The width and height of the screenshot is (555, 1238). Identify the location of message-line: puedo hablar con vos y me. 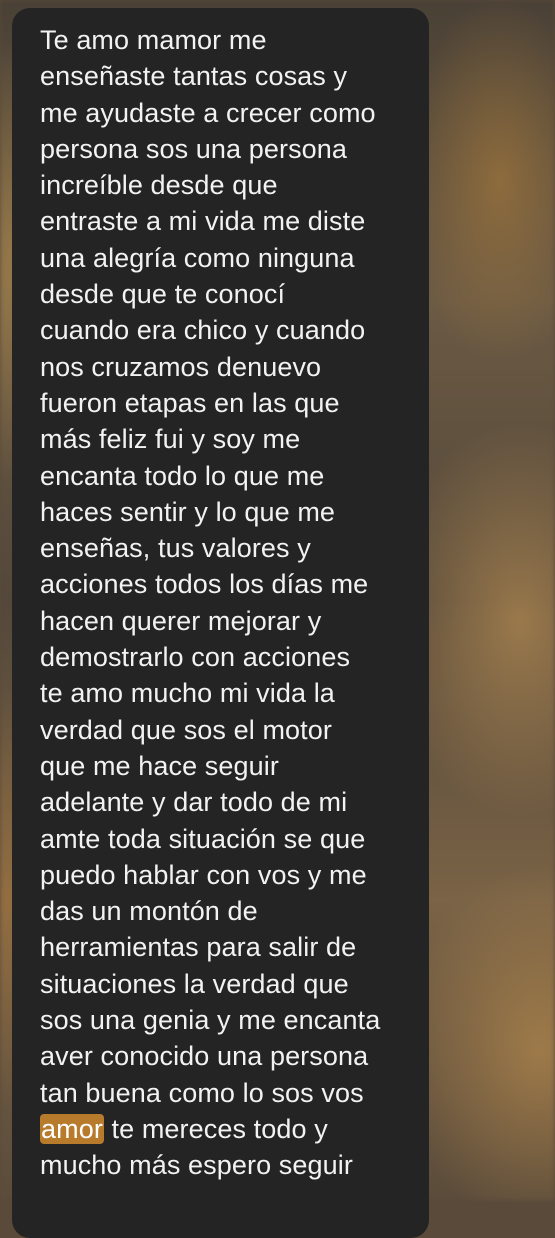
(203, 874).